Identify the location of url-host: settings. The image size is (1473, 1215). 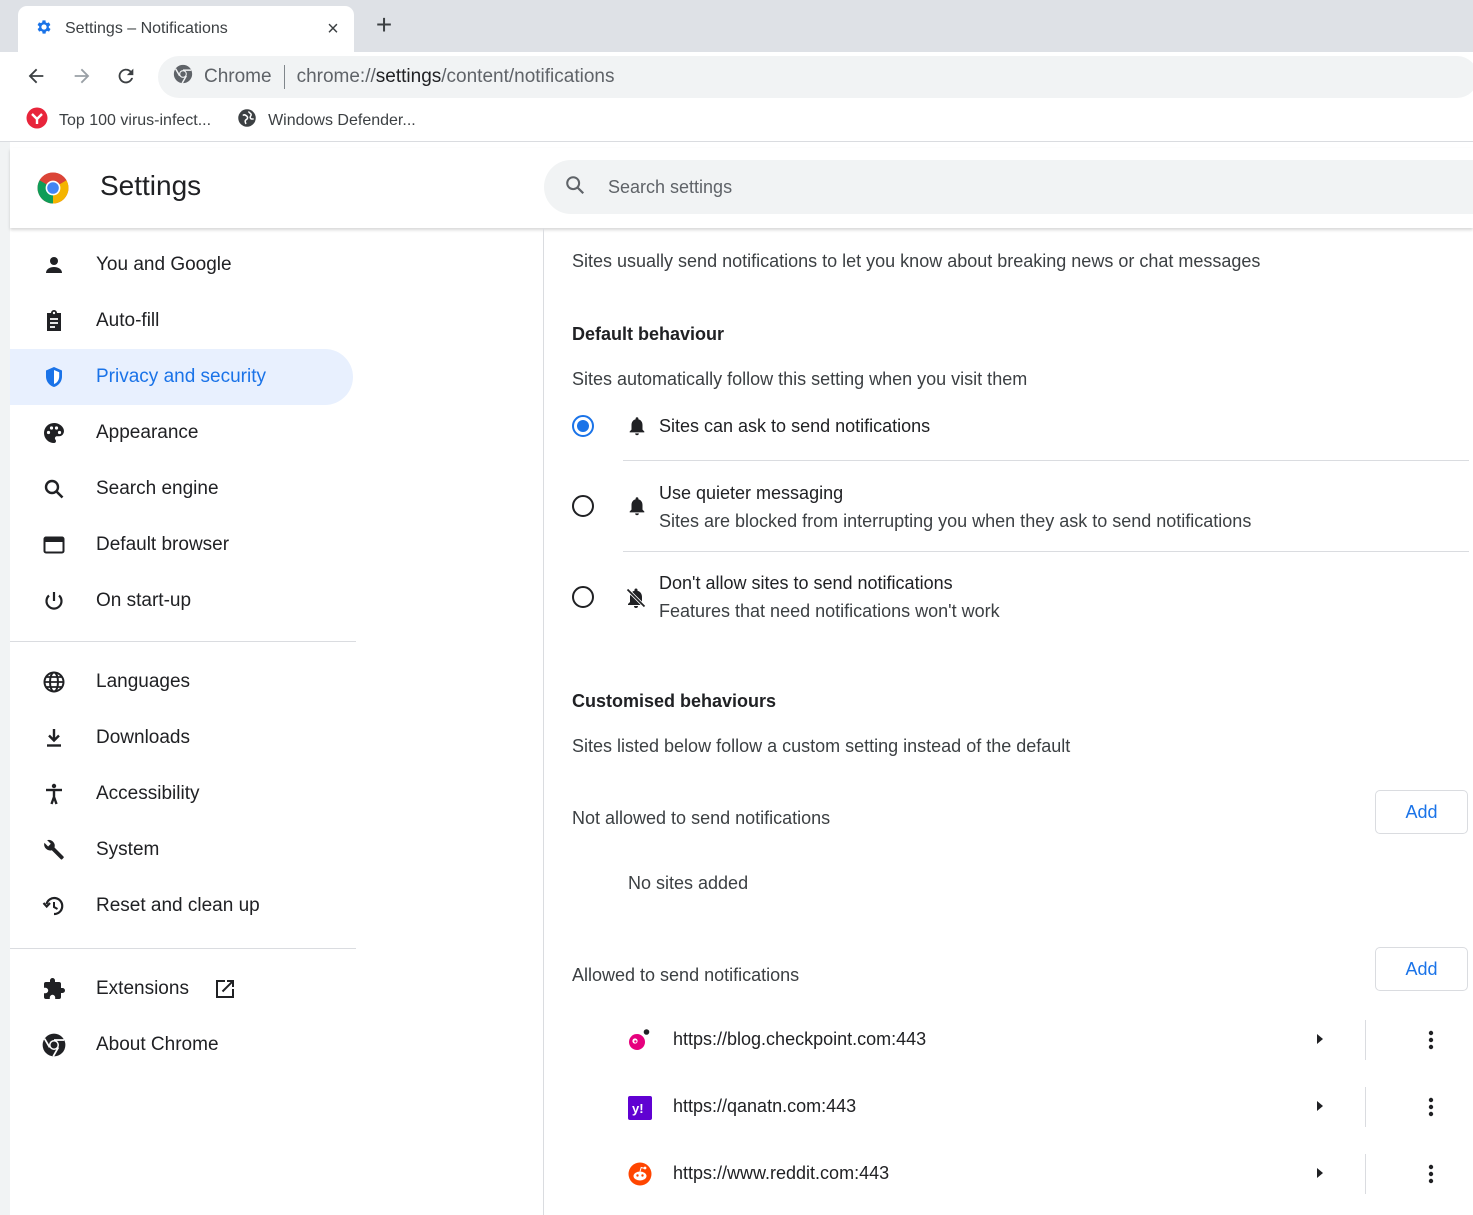
(408, 76).